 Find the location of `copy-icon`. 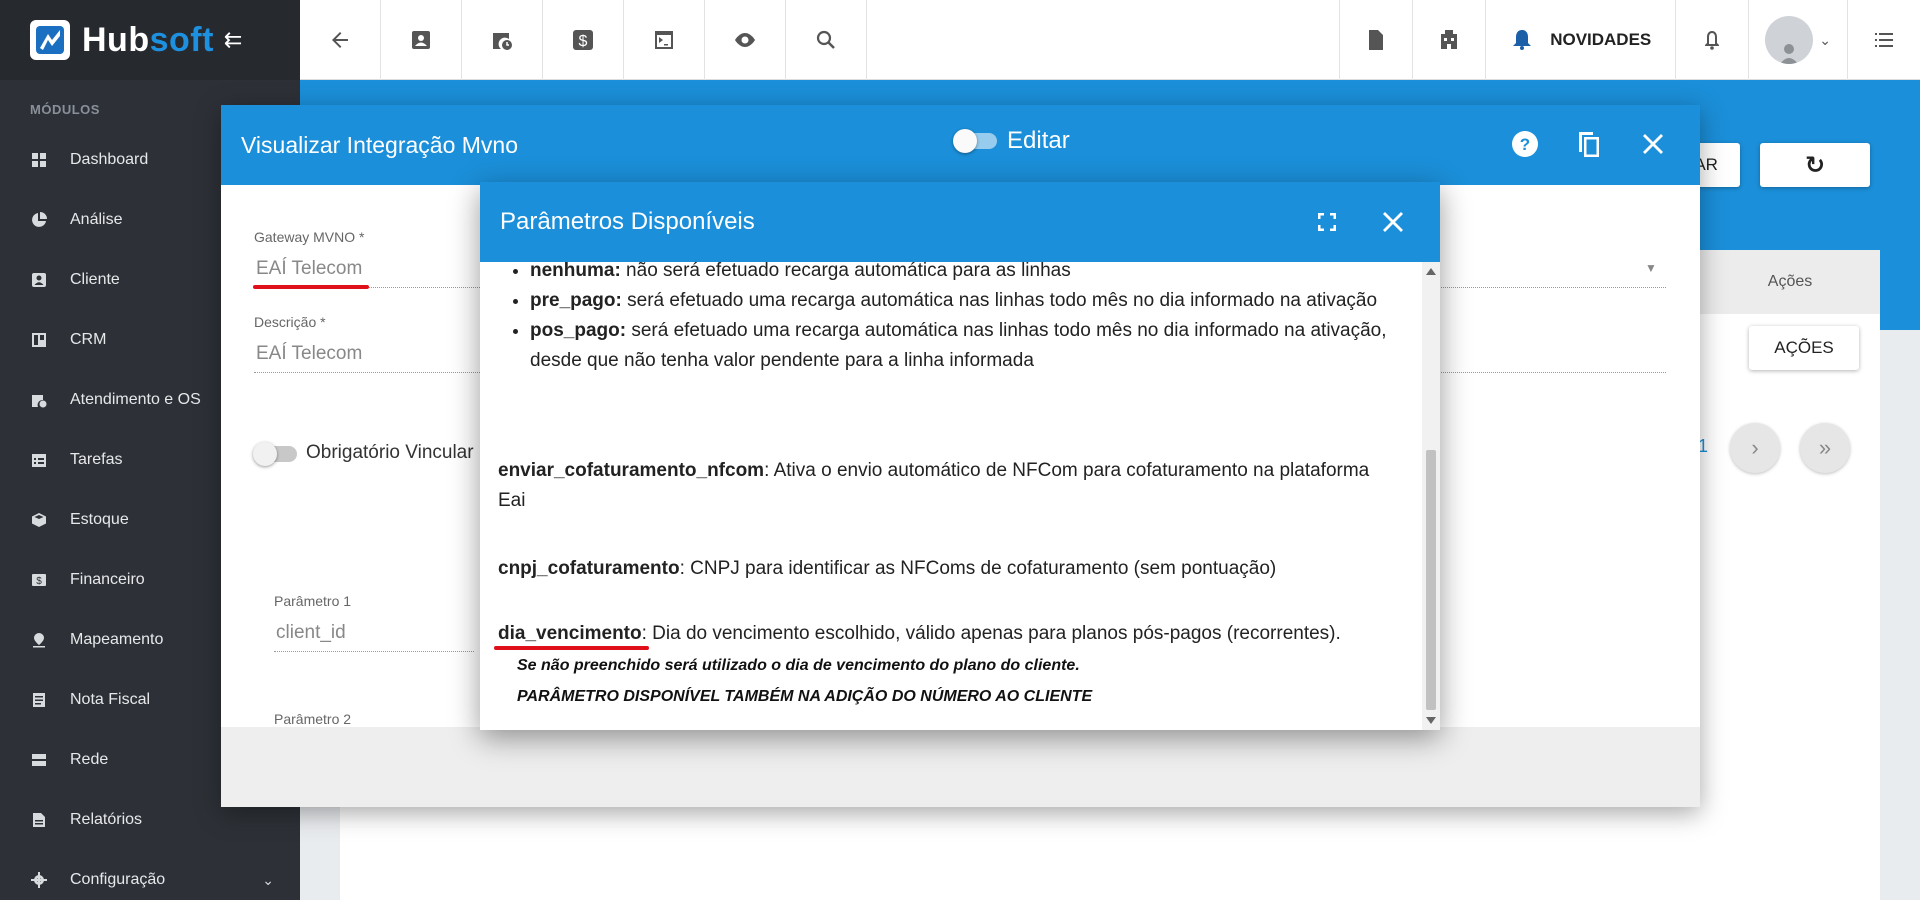

copy-icon is located at coordinates (1589, 144).